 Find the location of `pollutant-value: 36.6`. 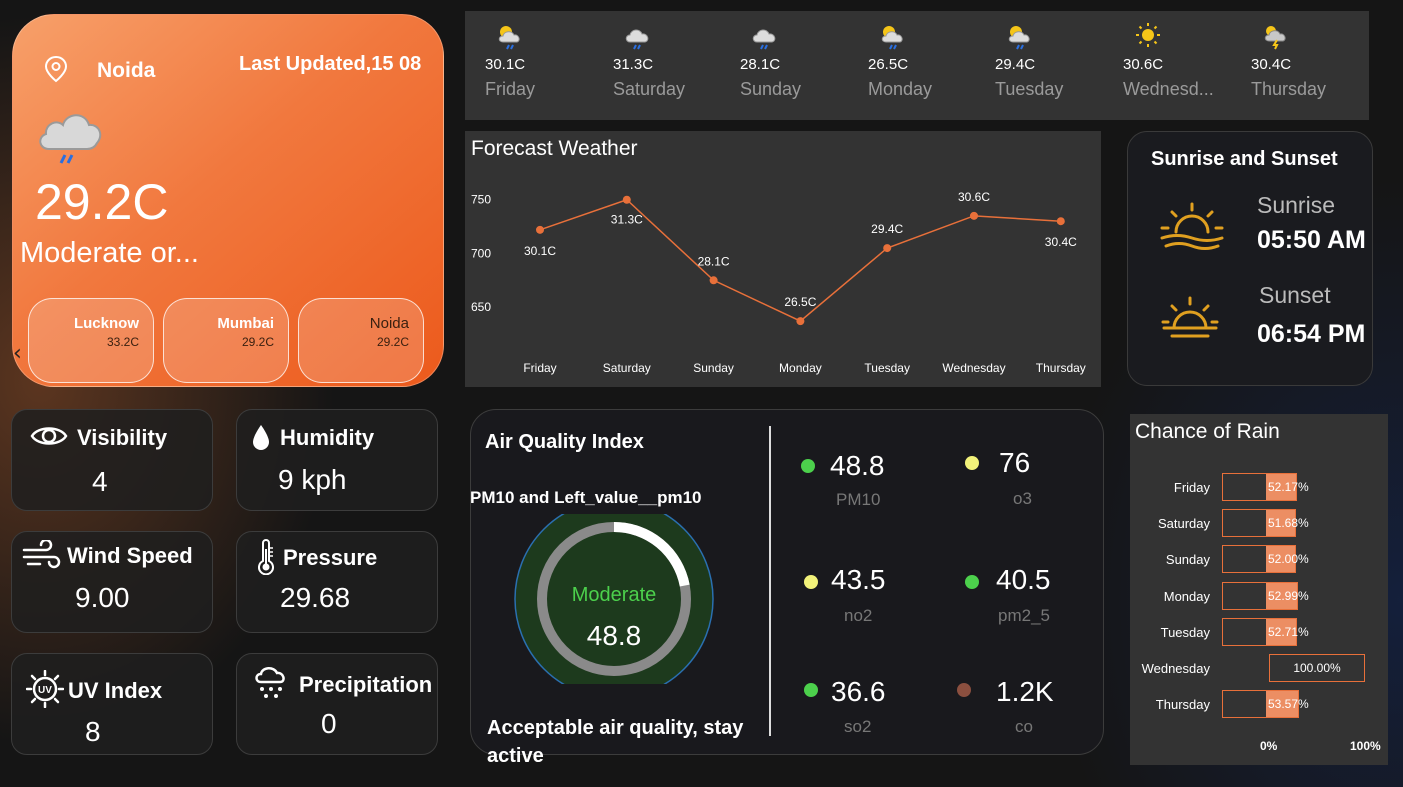

pollutant-value: 36.6 is located at coordinates (858, 691).